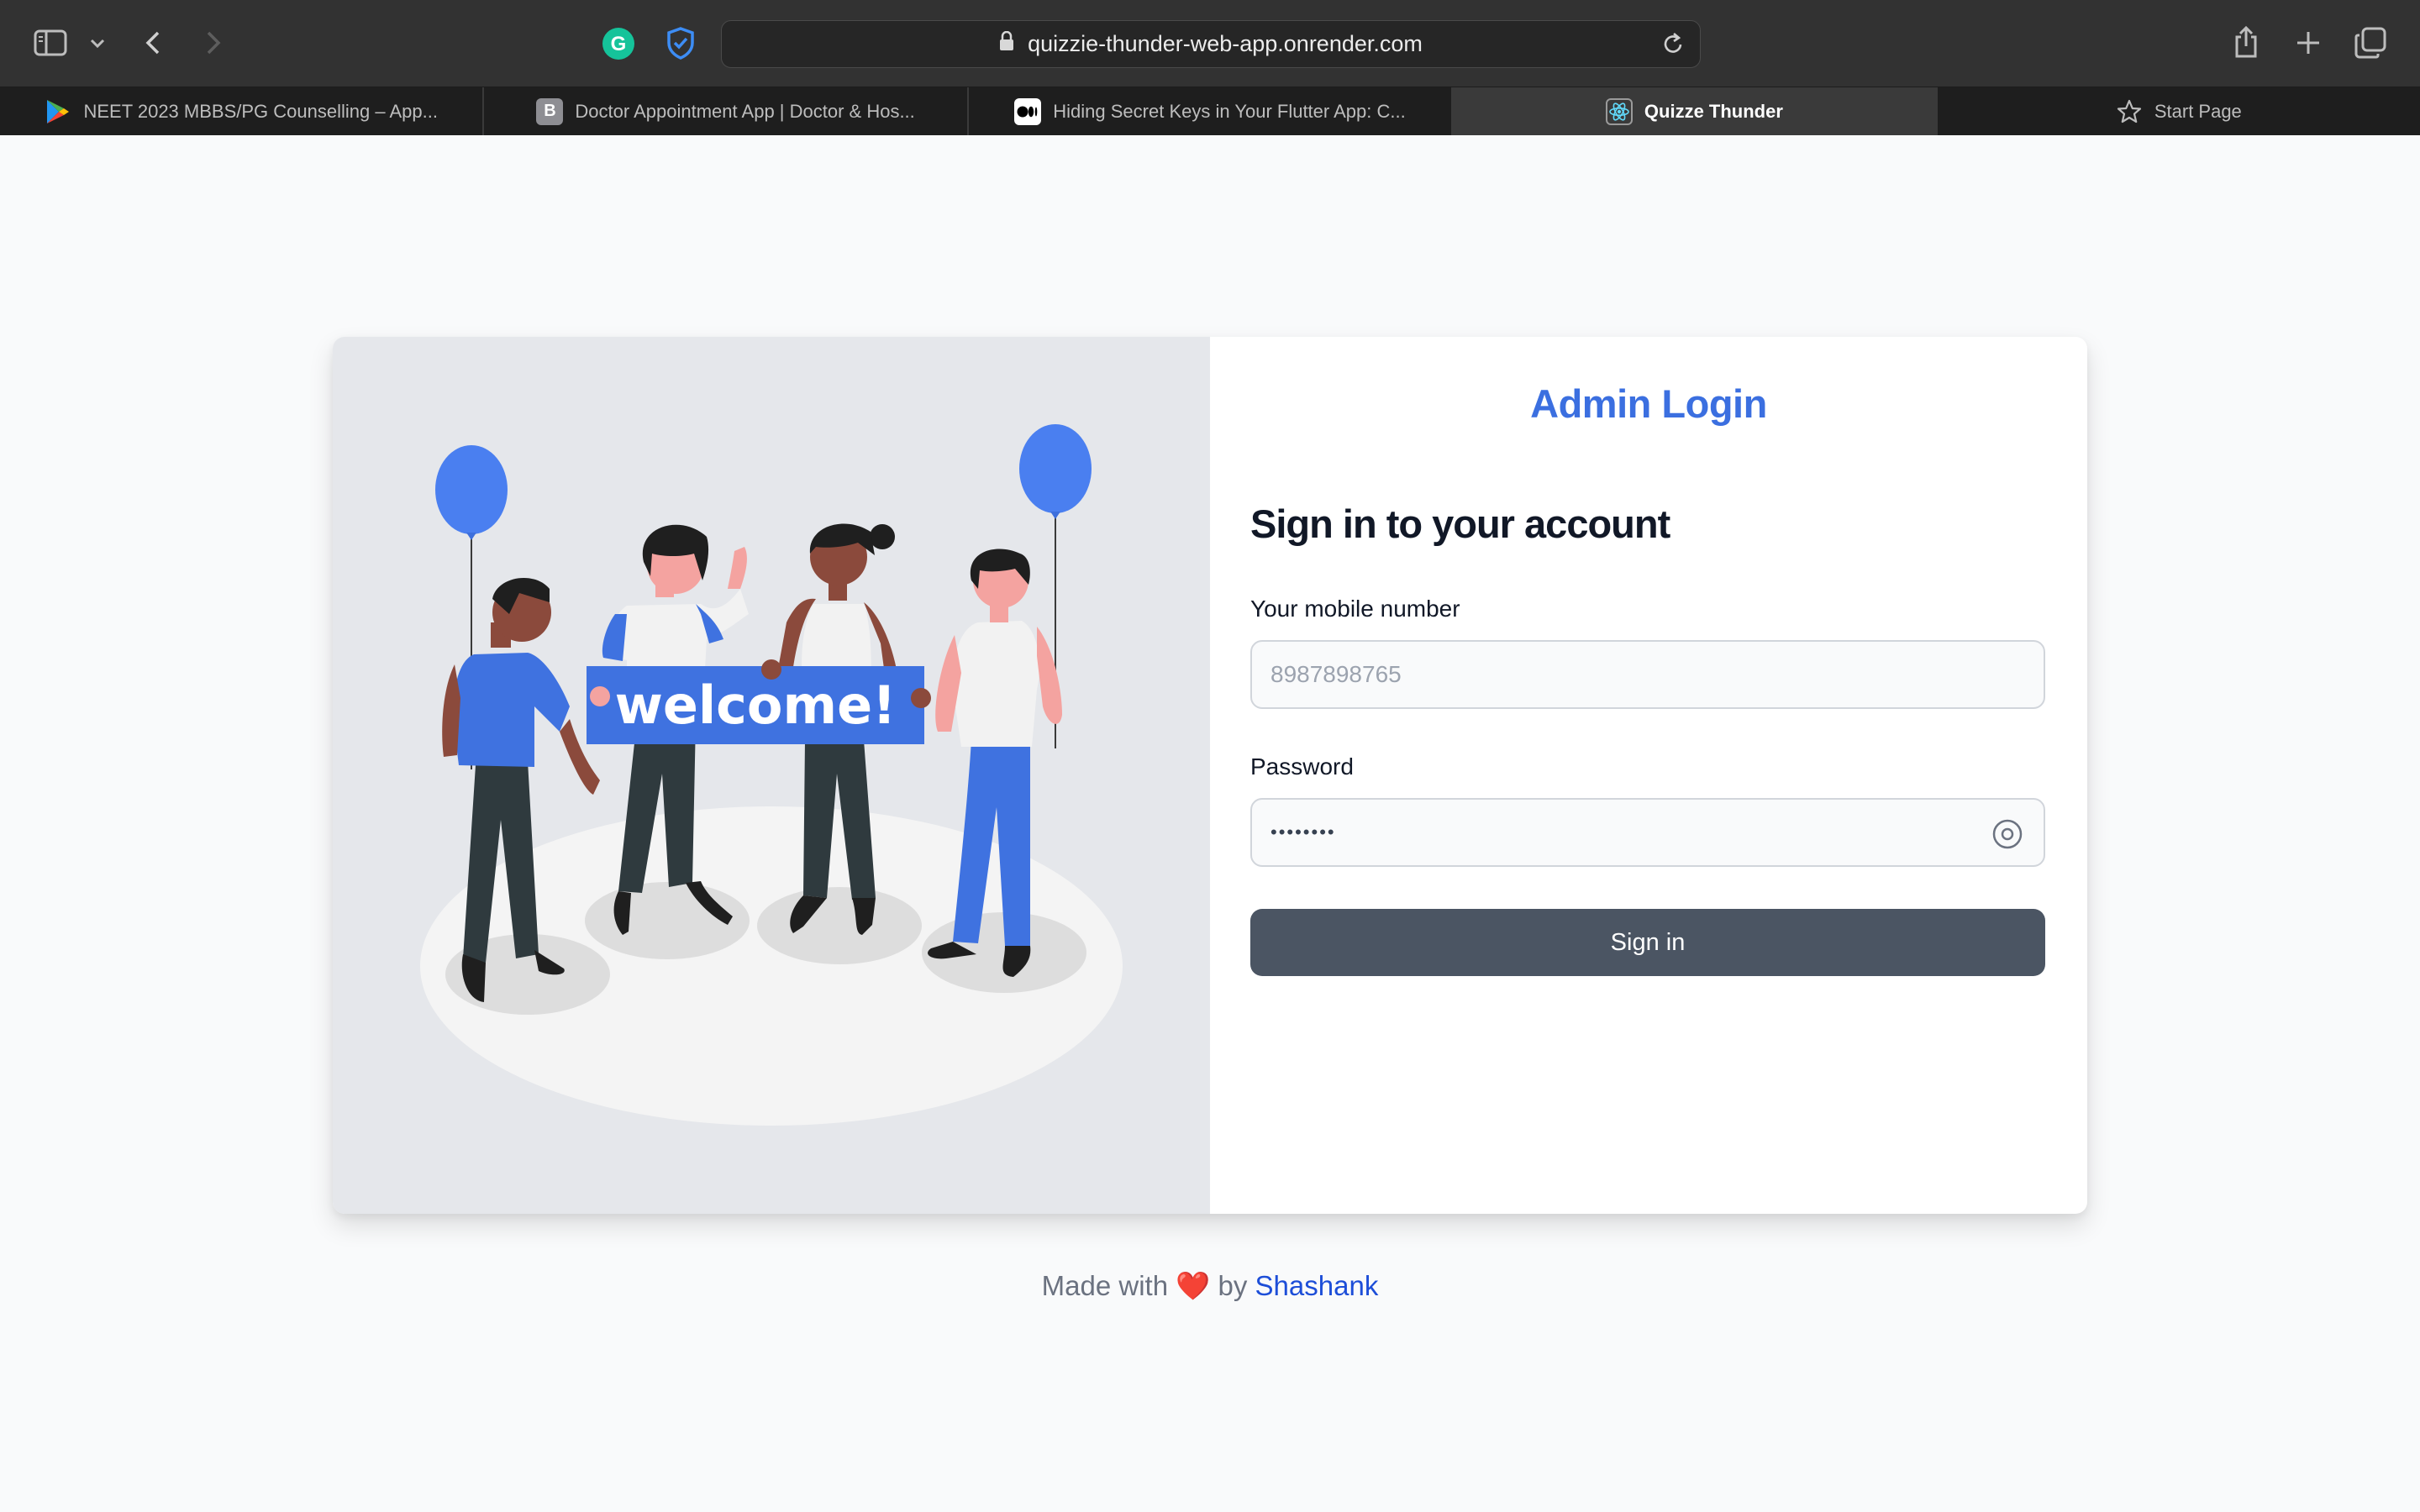  What do you see at coordinates (1619, 111) in the screenshot?
I see `react-icon` at bounding box center [1619, 111].